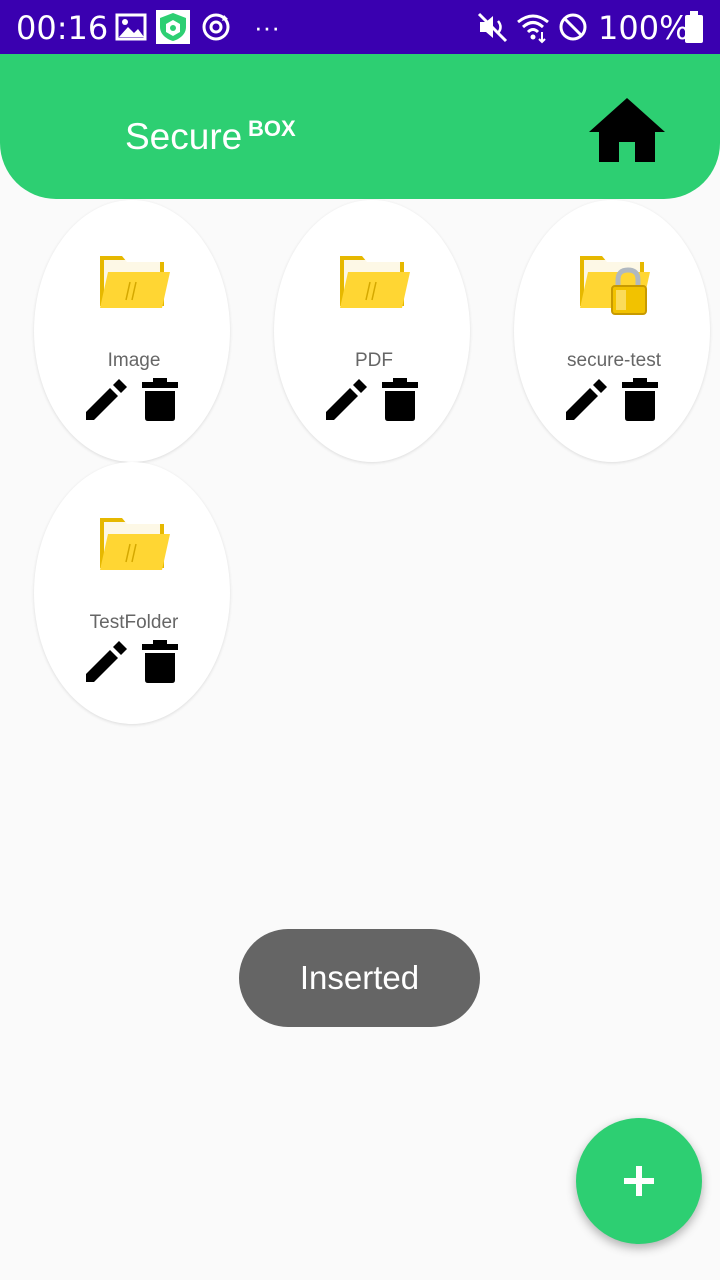 The height and width of the screenshot is (1280, 720). I want to click on home-icon, so click(627, 130).